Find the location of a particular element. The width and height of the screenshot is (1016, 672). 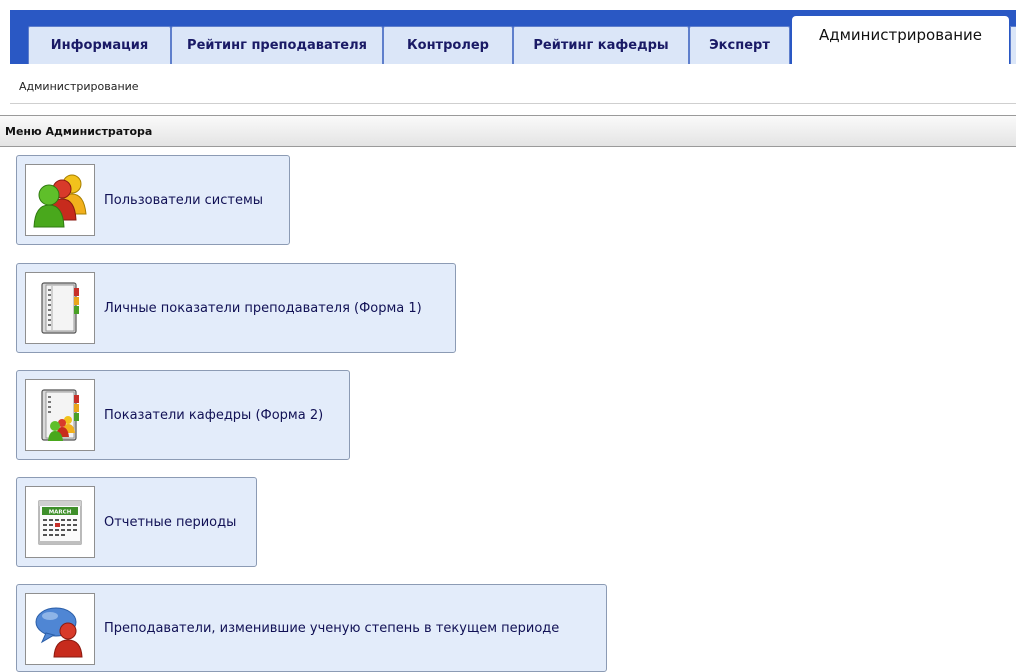

reporting-periods-button: MARCH Отчетные периоды is located at coordinates (136, 522).